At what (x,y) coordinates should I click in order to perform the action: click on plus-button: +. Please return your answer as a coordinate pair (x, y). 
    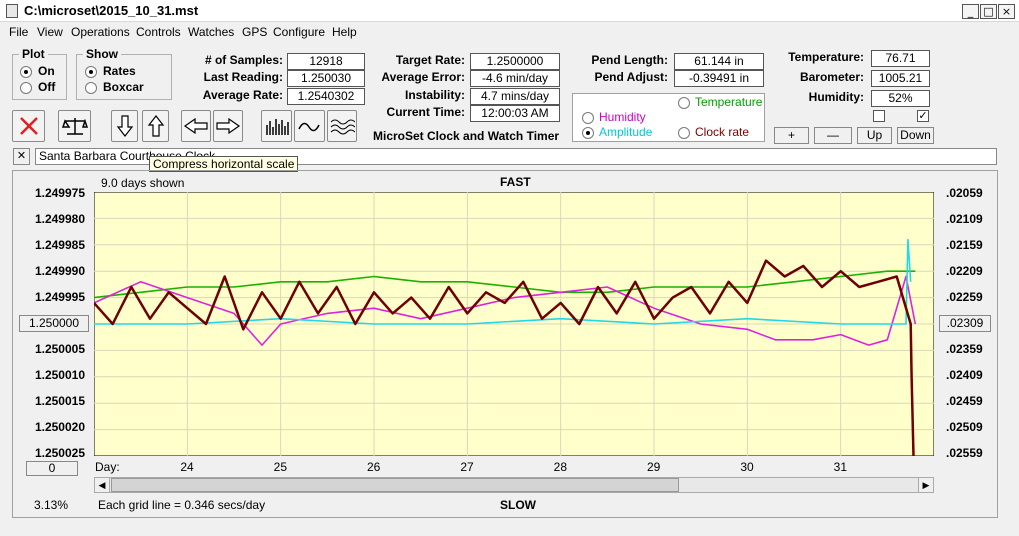
    Looking at the image, I should click on (791, 135).